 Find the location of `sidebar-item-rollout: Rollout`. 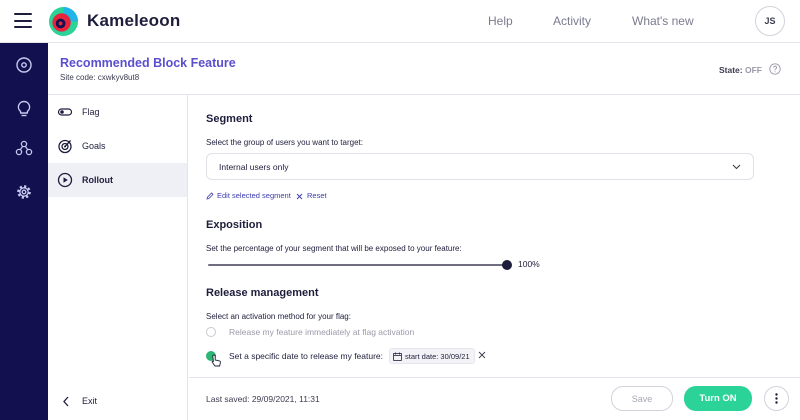

sidebar-item-rollout: Rollout is located at coordinates (117, 180).